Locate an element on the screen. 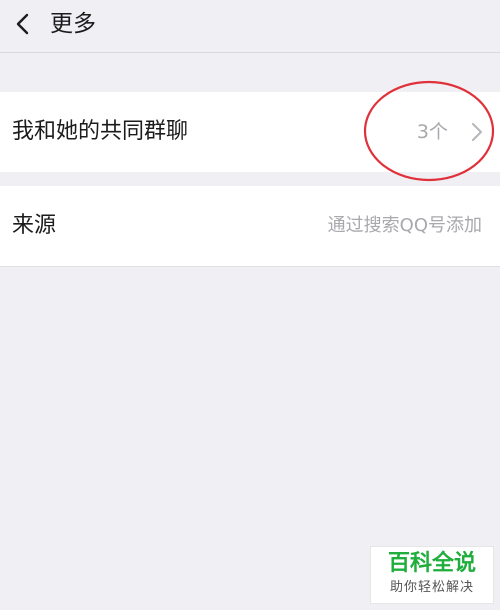  source-row: 来源 通过搜索QQ号添加 is located at coordinates (250, 226).